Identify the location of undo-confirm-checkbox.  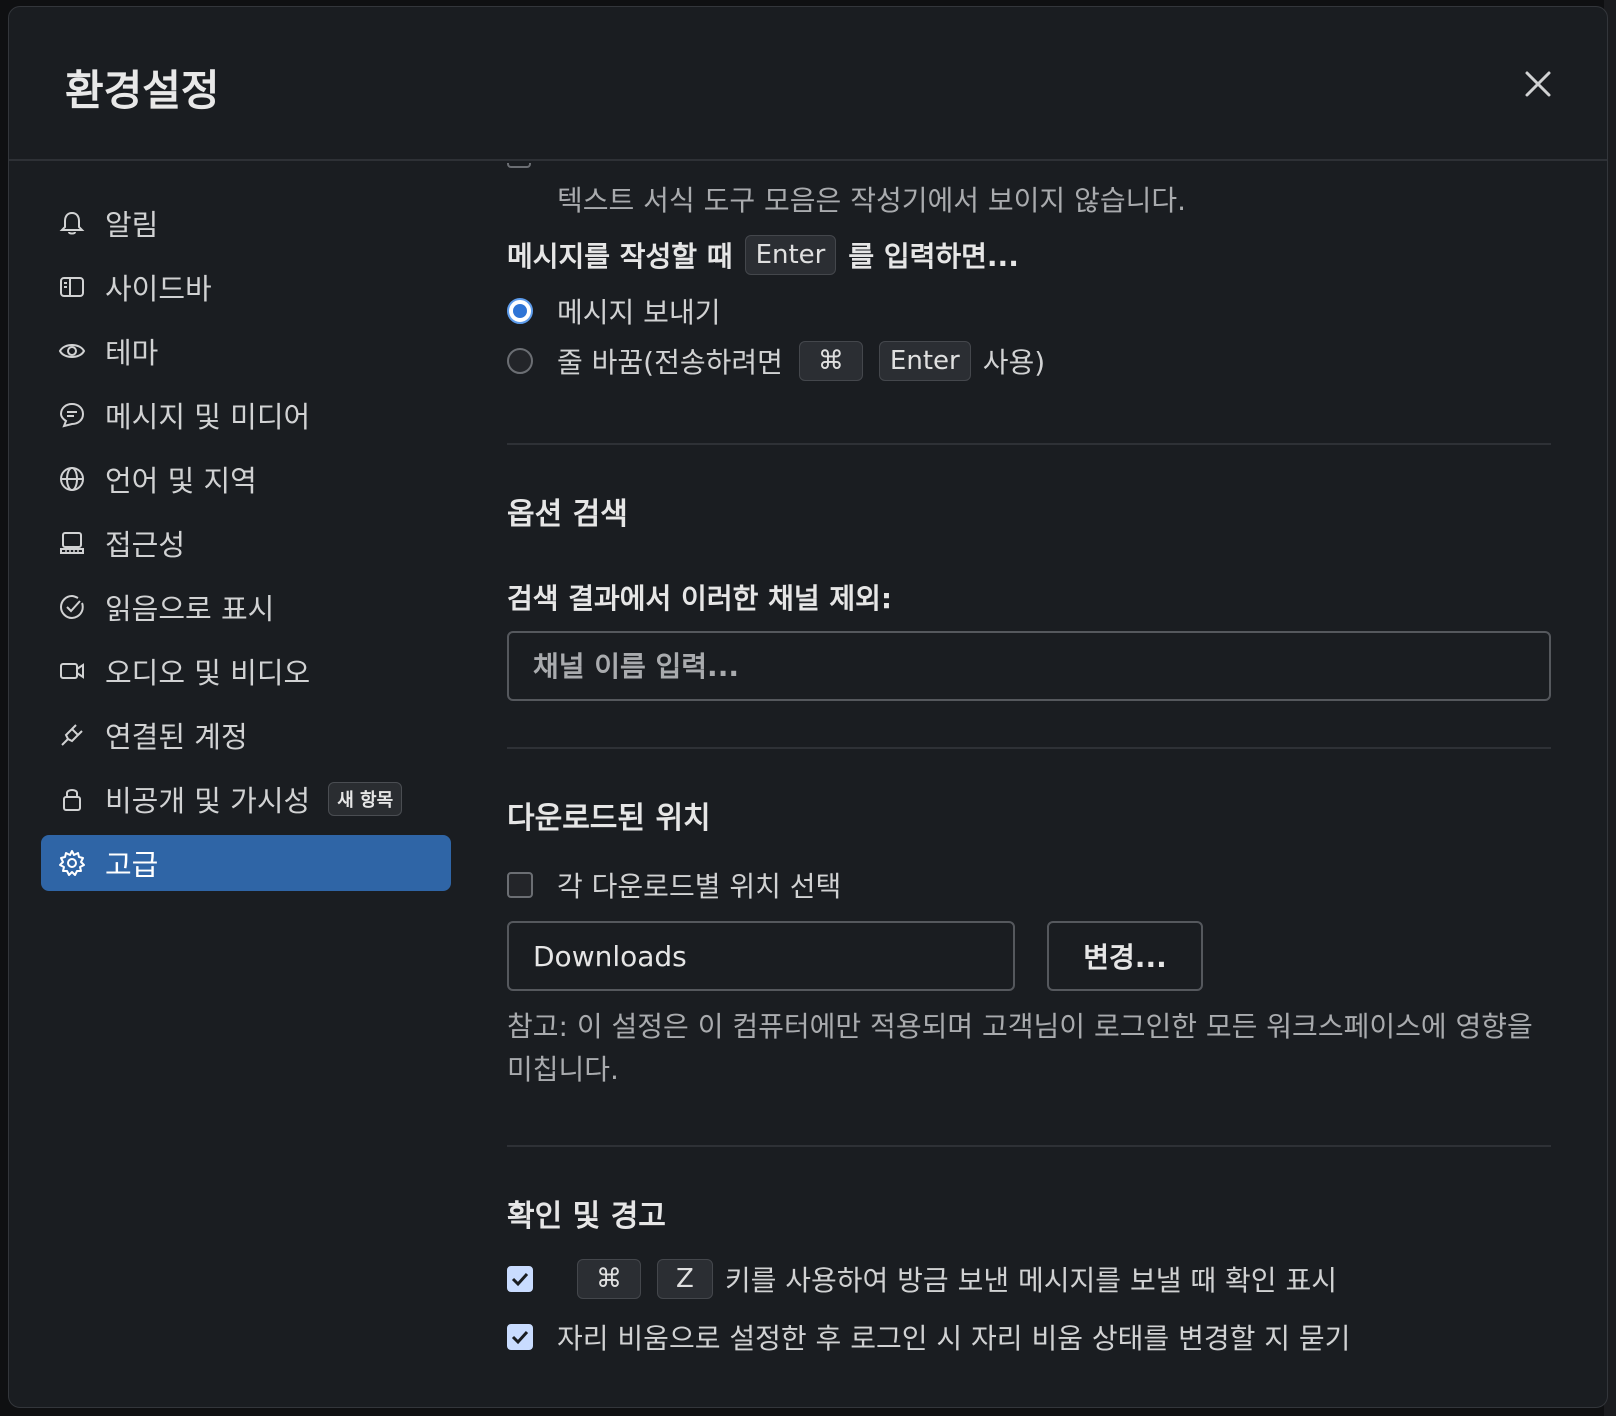
(520, 1279).